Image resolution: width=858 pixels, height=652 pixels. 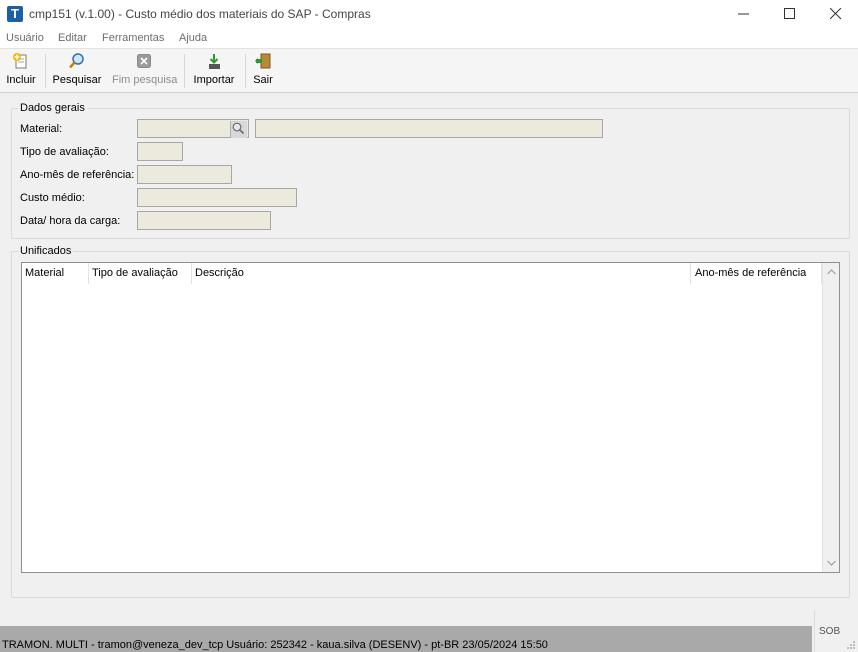 I want to click on material-description-field, so click(x=429, y=128).